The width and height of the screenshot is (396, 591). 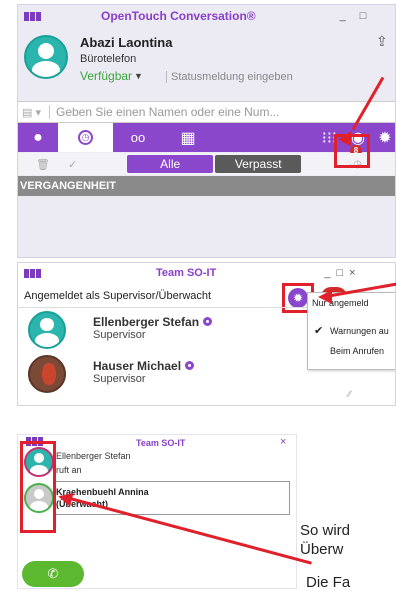 I want to click on filter-missed-button: Verpasst, so click(x=258, y=164).